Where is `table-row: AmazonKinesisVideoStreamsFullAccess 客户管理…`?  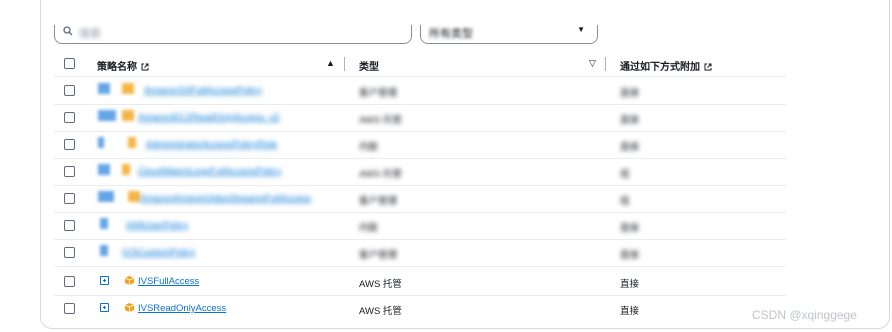 table-row: AmazonKinesisVideoStreamsFullAccess 客户管理… is located at coordinates (420, 199).